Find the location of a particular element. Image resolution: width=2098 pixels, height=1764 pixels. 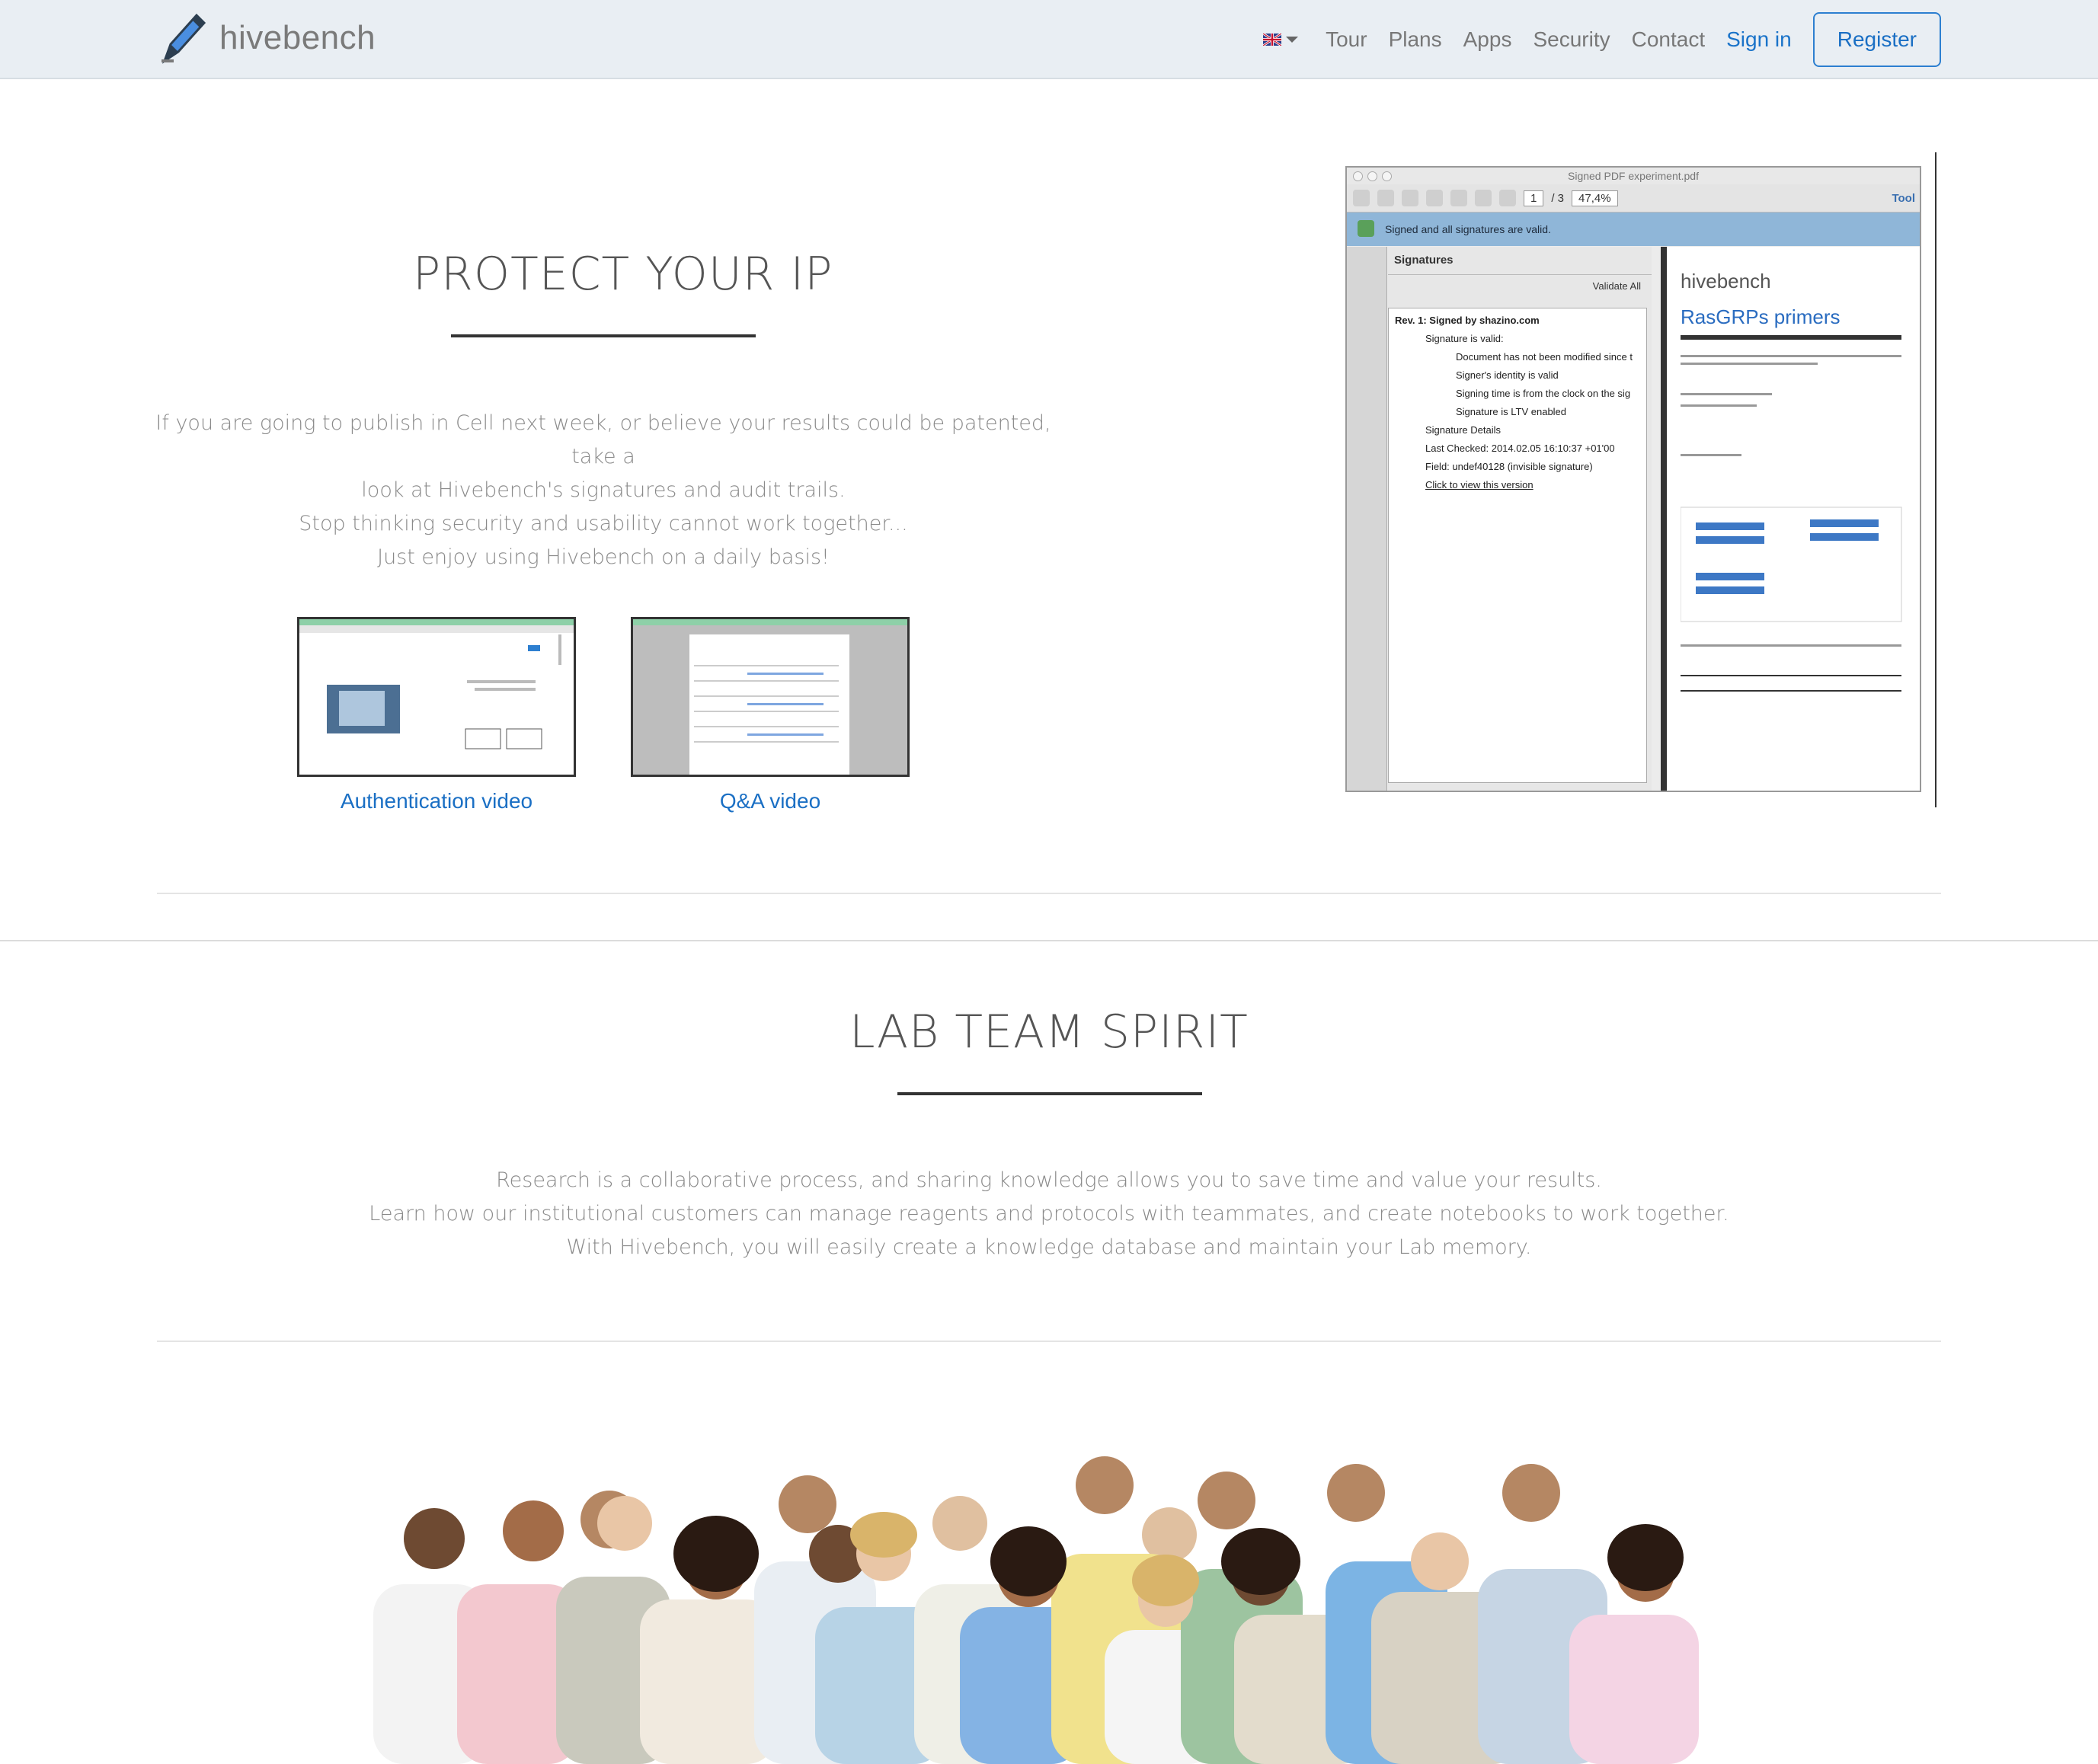

nav-security: Security is located at coordinates (1572, 39).